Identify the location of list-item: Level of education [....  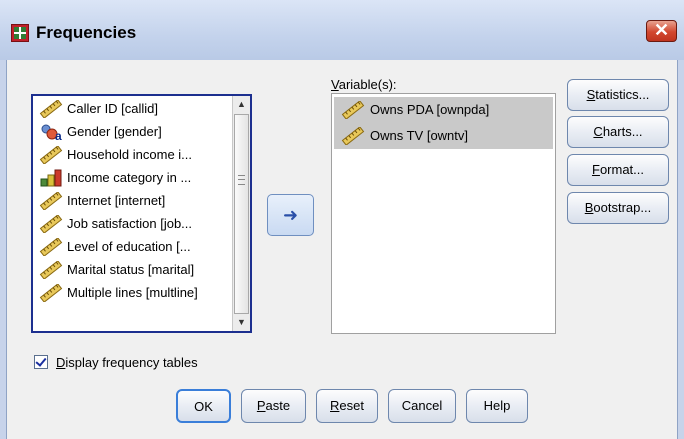
(134, 247).